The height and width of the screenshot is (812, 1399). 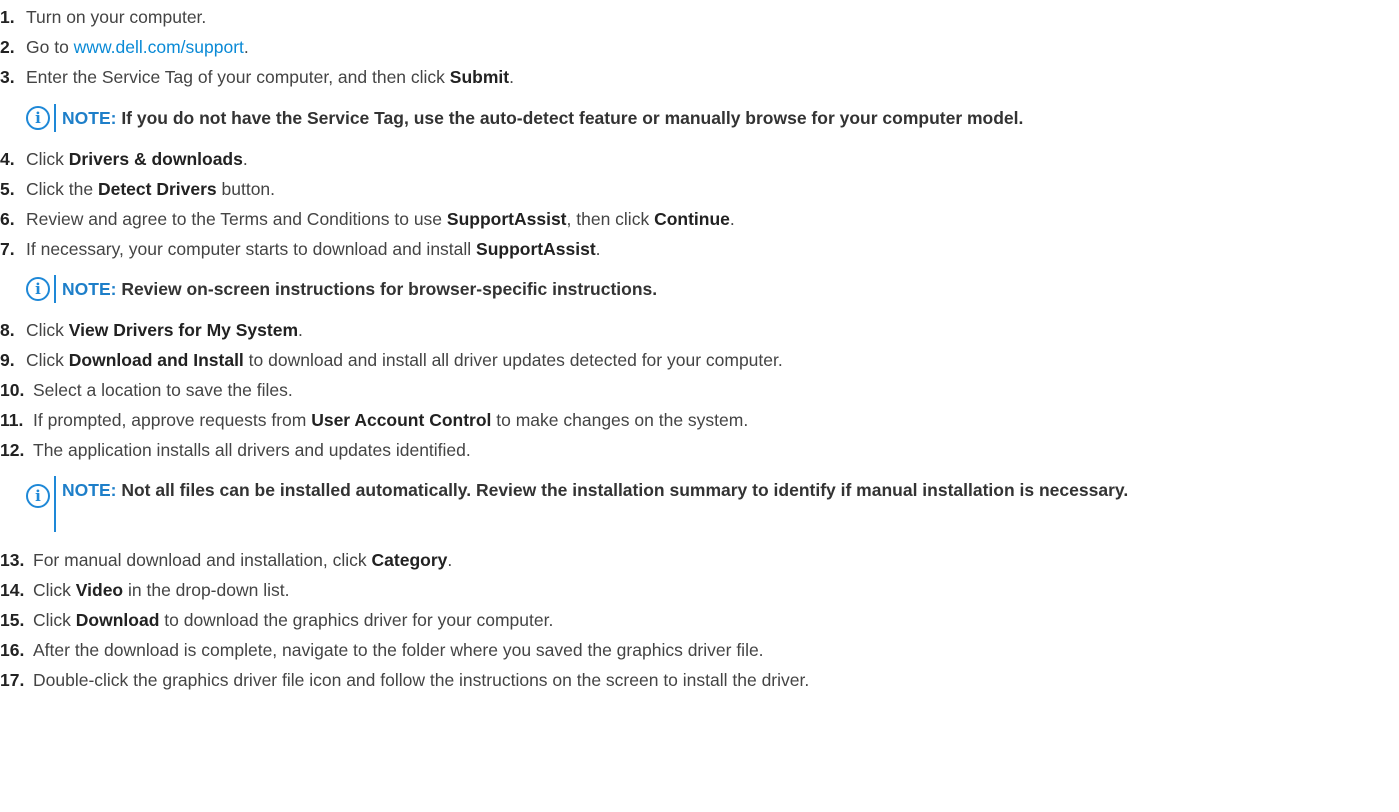 What do you see at coordinates (409, 559) in the screenshot?
I see `ui-term: Category` at bounding box center [409, 559].